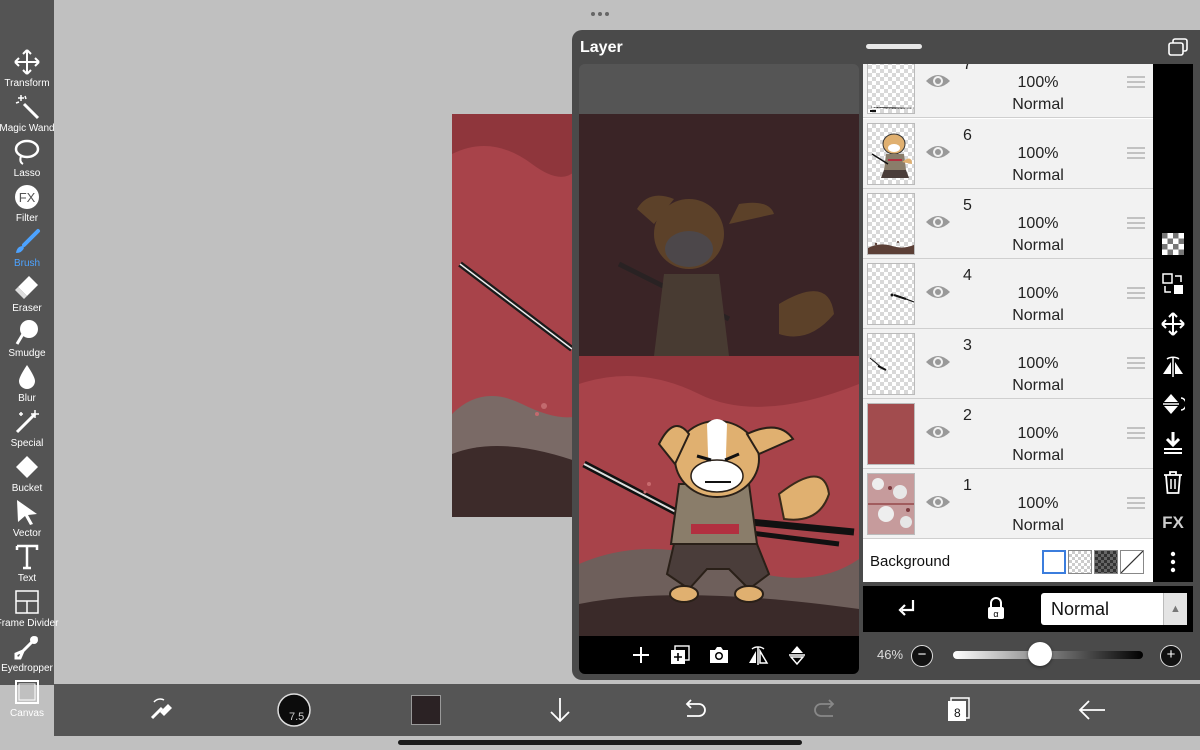  I want to click on tool-transform: Transform, so click(27, 68).